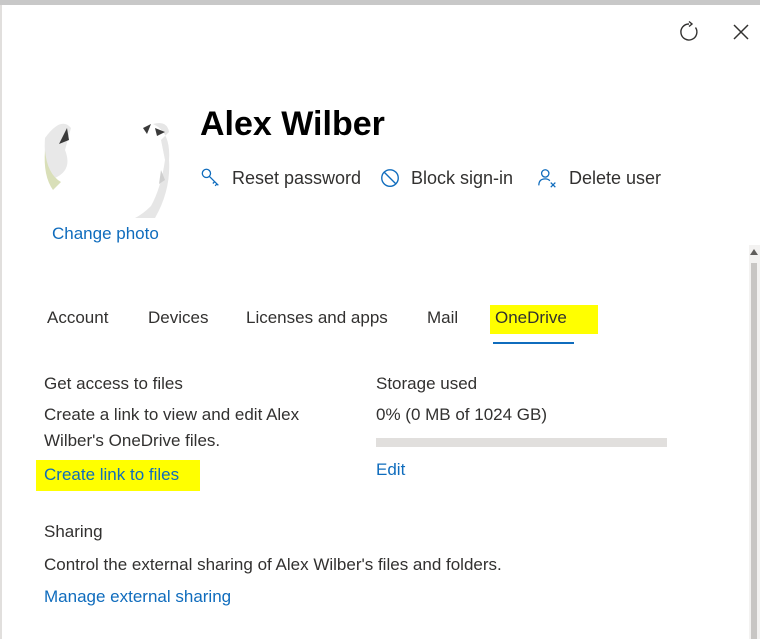 The image size is (760, 639). What do you see at coordinates (427, 383) in the screenshot?
I see `storage-section-title: Storage used` at bounding box center [427, 383].